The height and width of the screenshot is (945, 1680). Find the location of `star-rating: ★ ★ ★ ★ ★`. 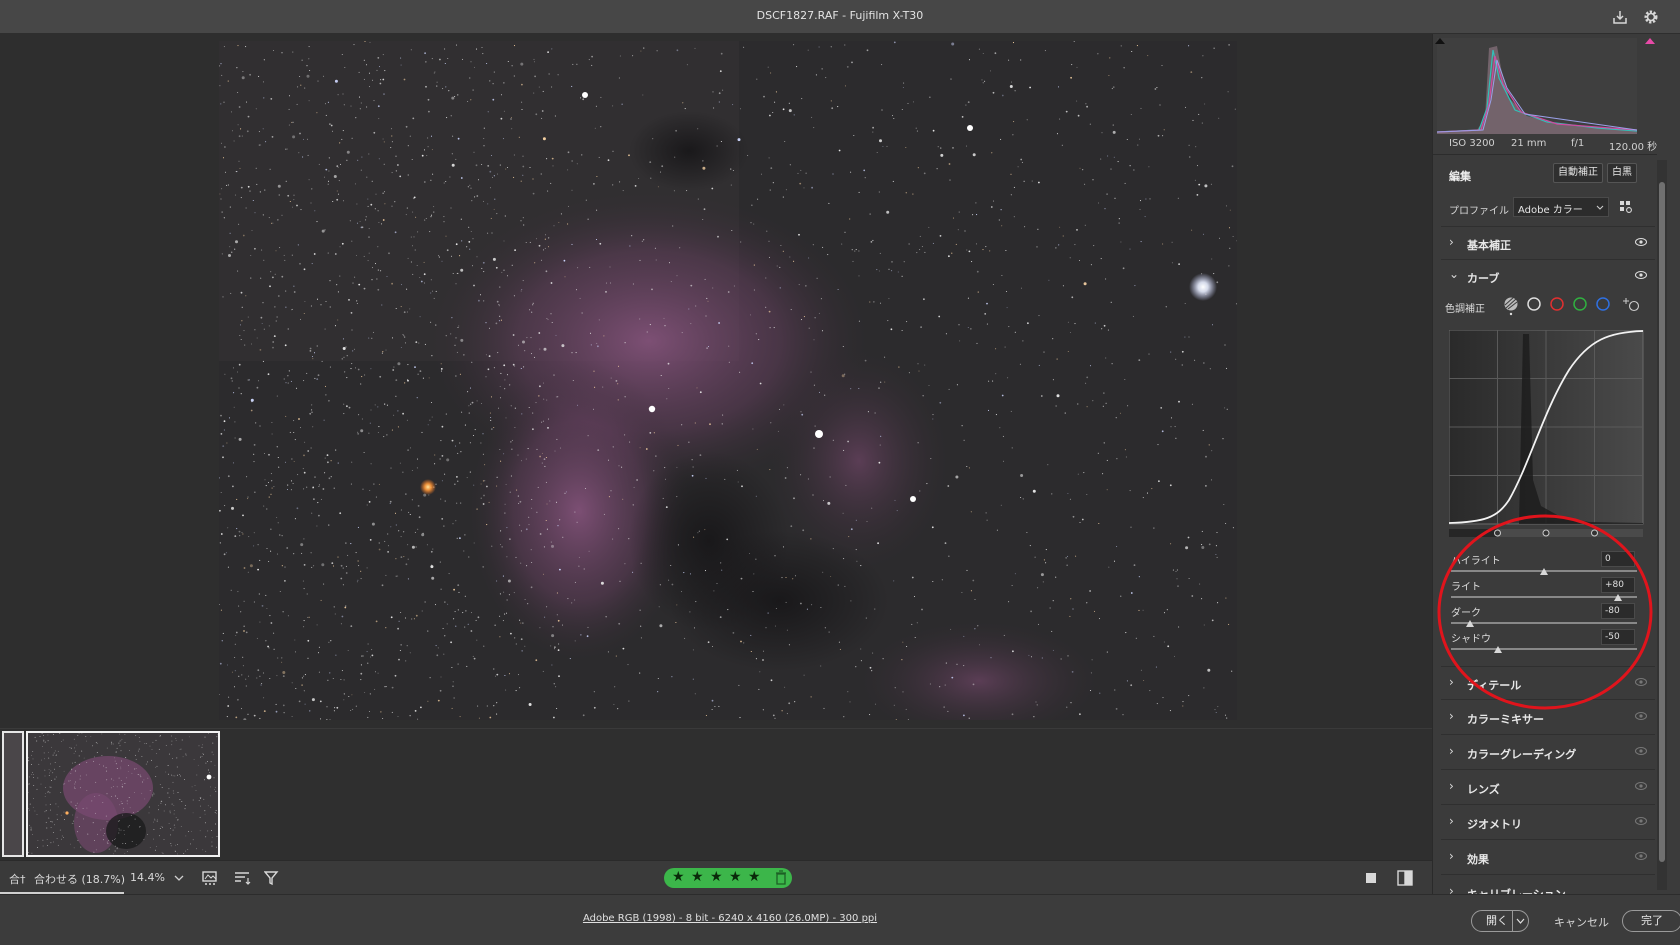

star-rating: ★ ★ ★ ★ ★ is located at coordinates (728, 878).